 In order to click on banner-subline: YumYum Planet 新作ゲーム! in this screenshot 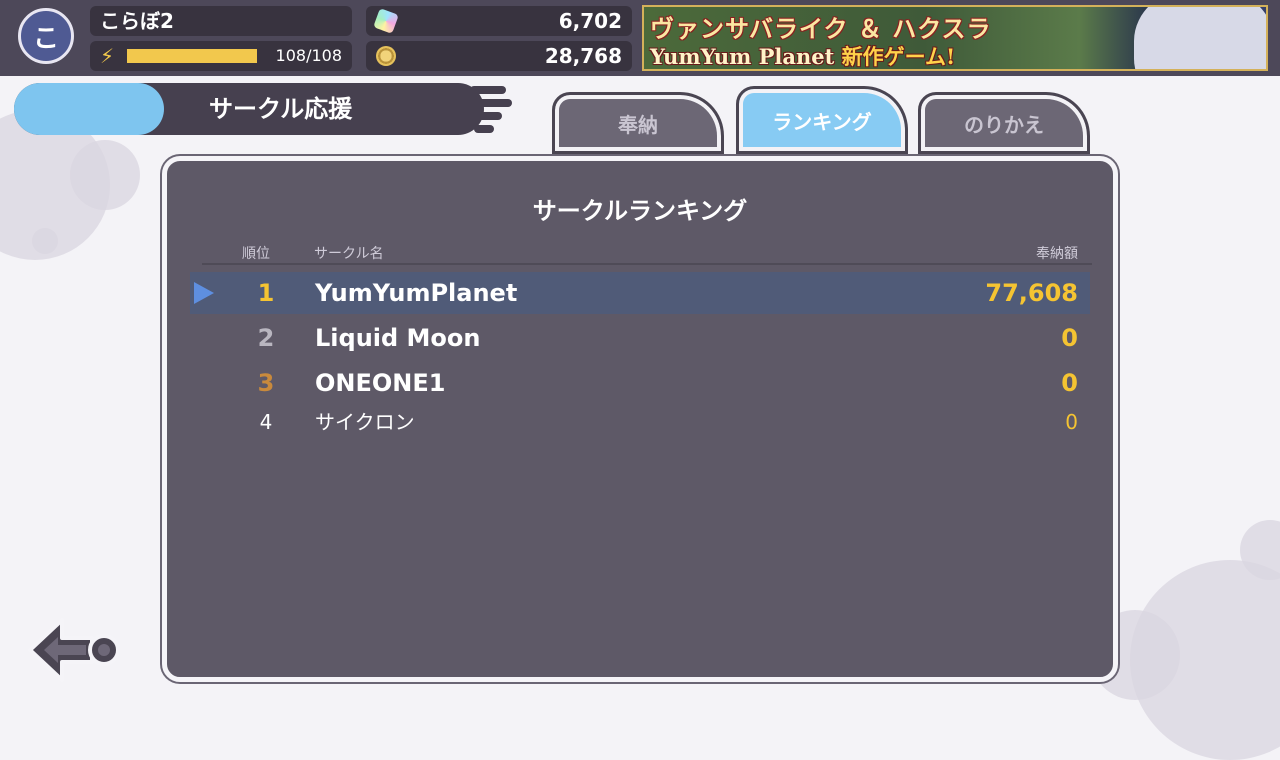, I will do `click(803, 55)`.